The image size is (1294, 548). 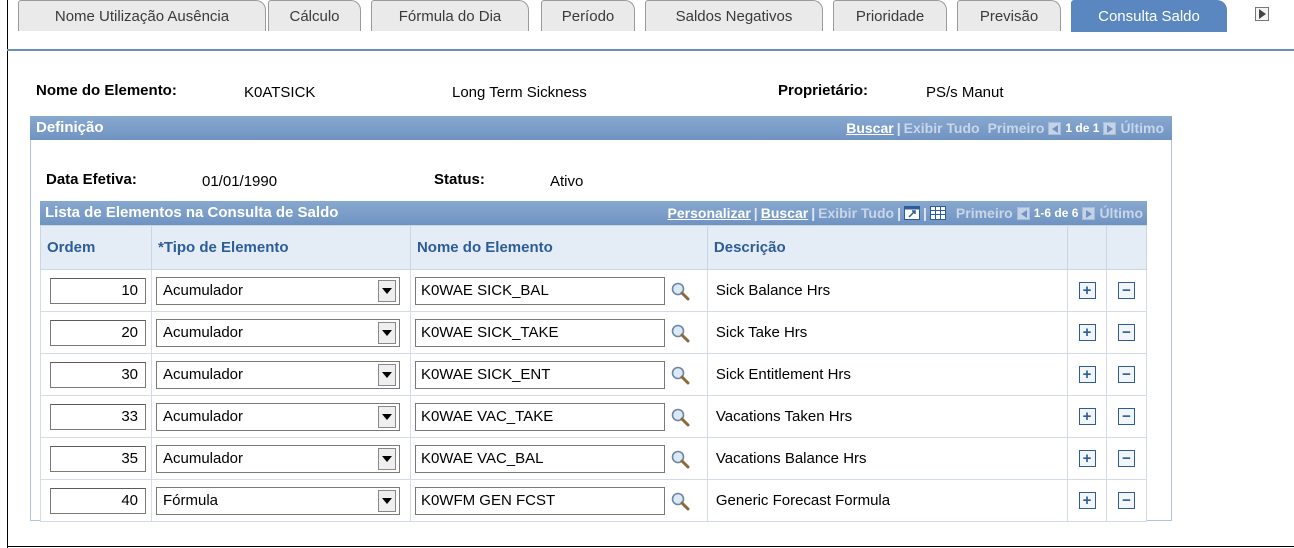 I want to click on zoom-grid-icon, so click(x=912, y=213).